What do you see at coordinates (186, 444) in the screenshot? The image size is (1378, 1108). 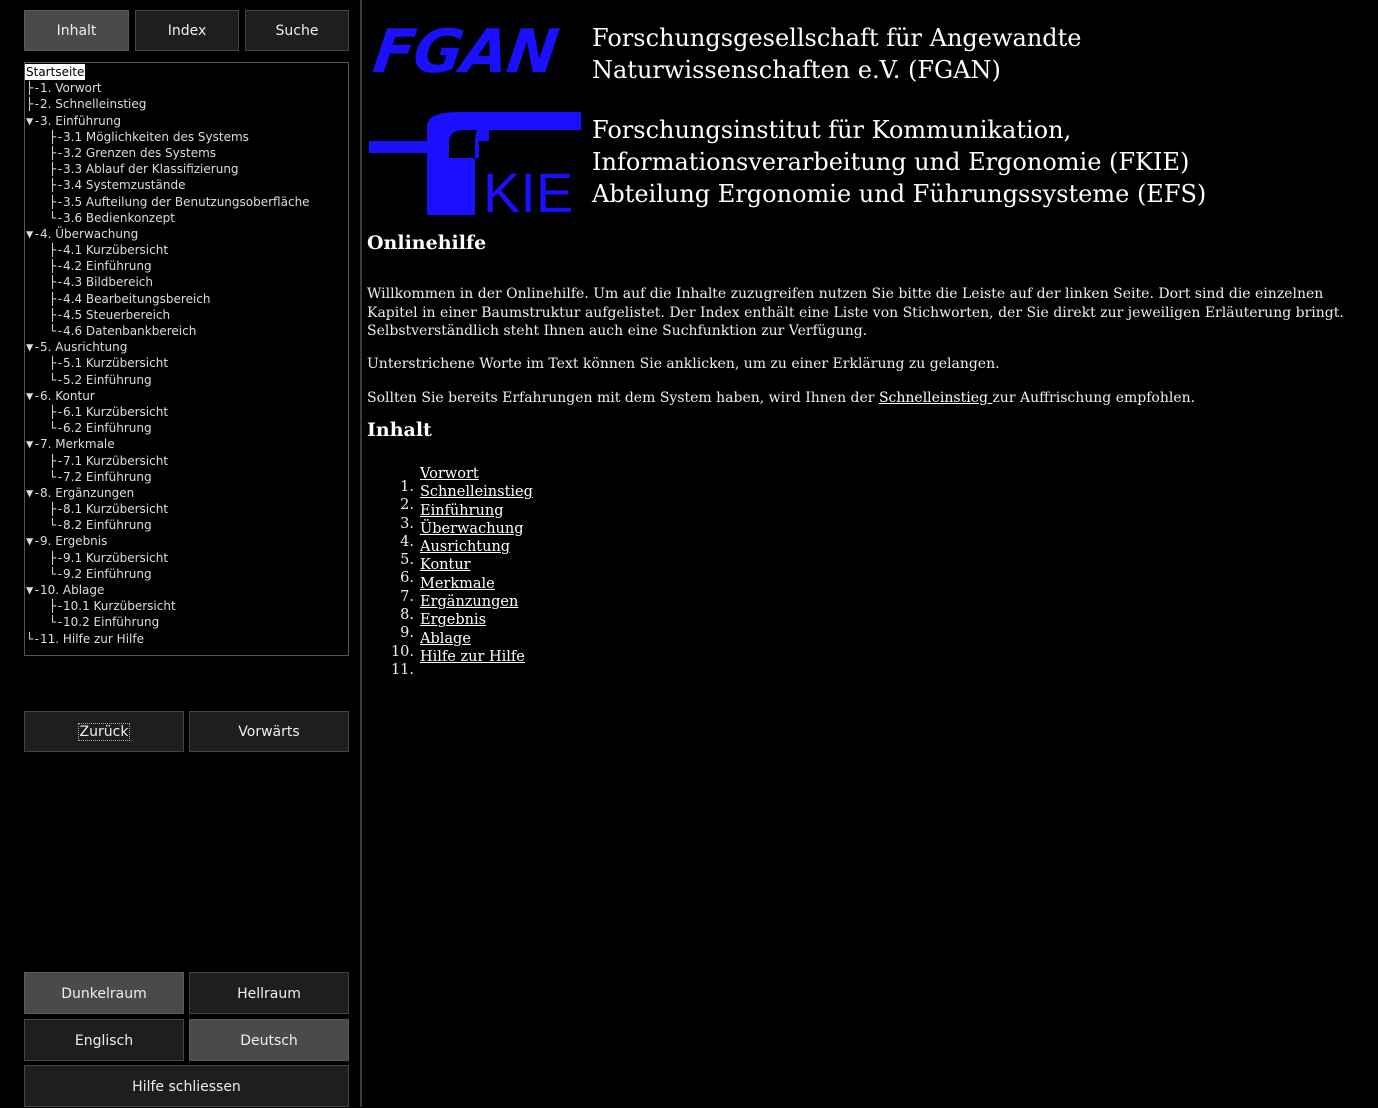 I see `tree-item: ▼- 7. Merkmale` at bounding box center [186, 444].